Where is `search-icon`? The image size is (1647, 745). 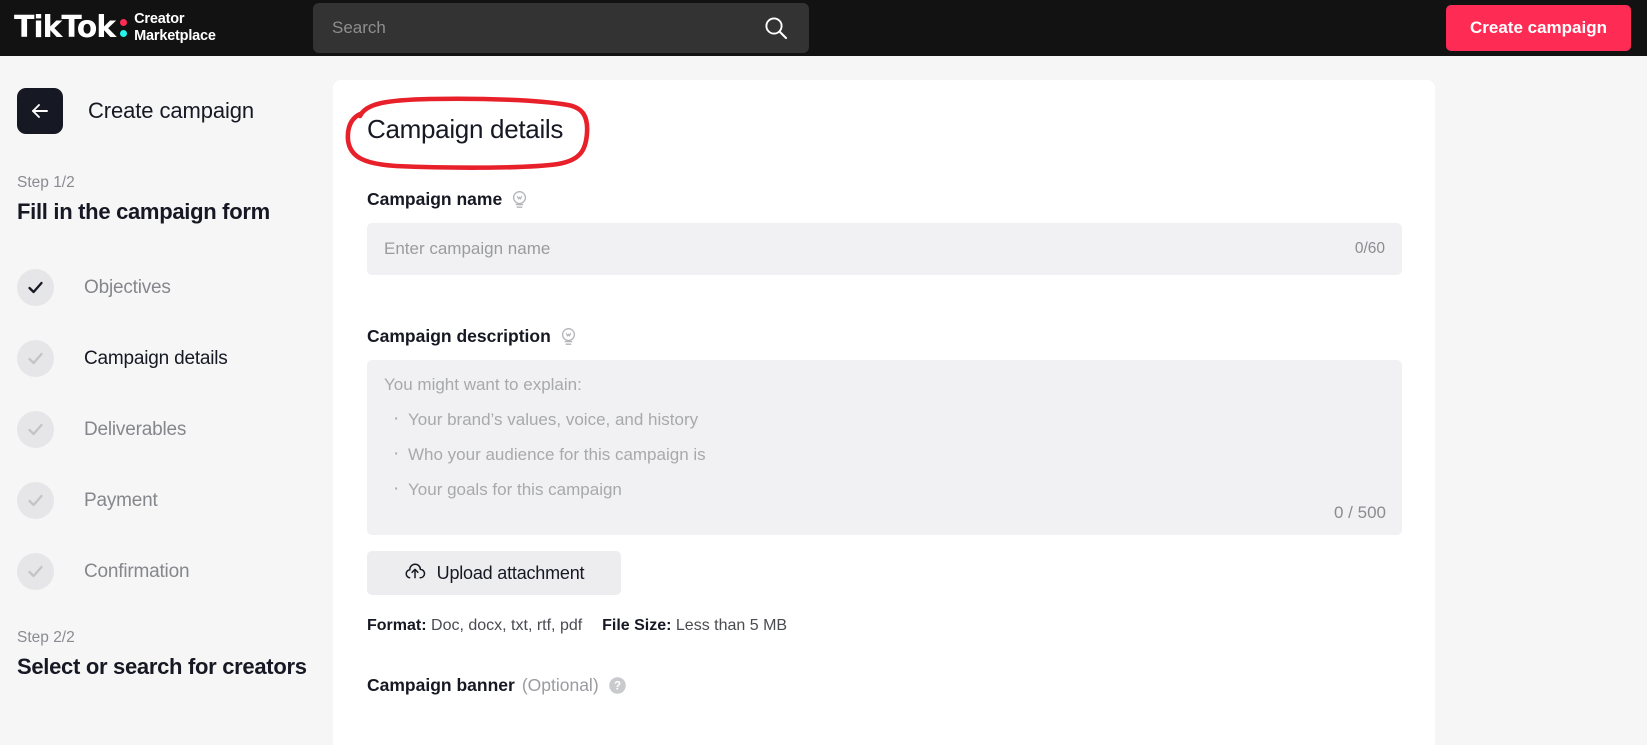 search-icon is located at coordinates (776, 28).